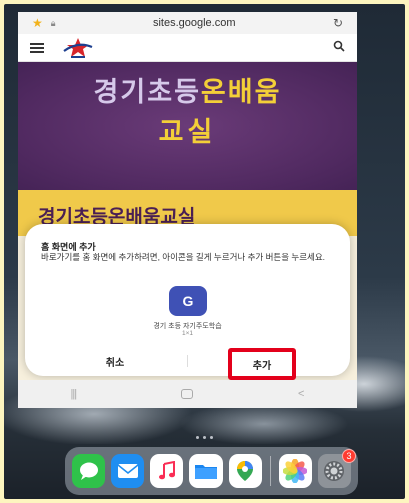 Image resolution: width=409 pixels, height=503 pixels. What do you see at coordinates (301, 394) in the screenshot?
I see `back-button: <` at bounding box center [301, 394].